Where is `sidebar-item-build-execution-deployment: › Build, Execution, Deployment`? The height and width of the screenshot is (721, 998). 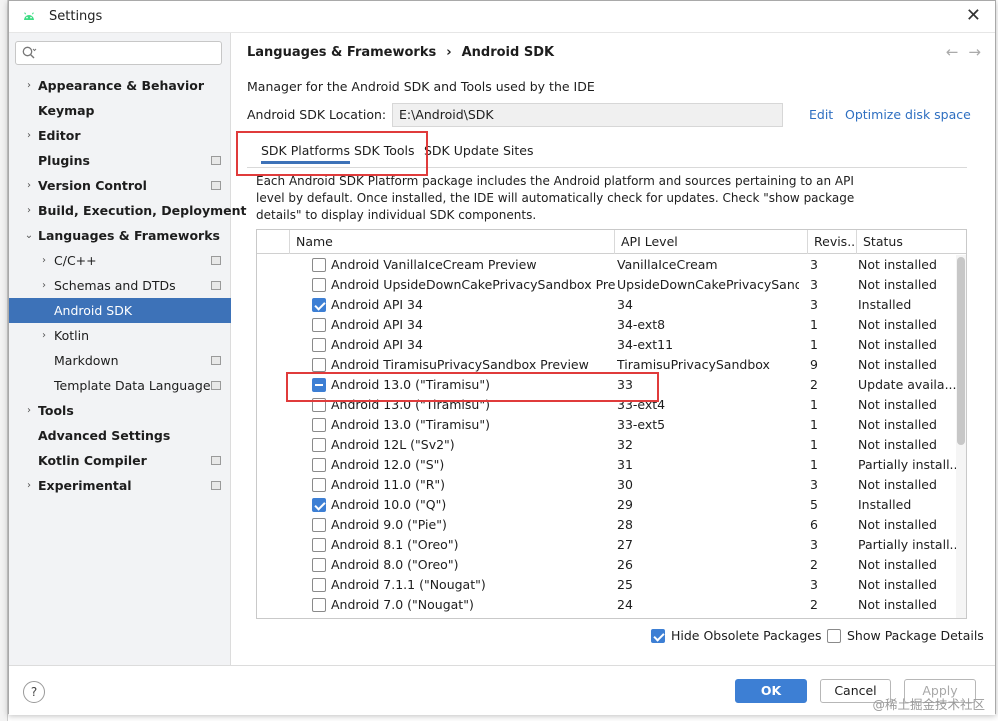 sidebar-item-build-execution-deployment: › Build, Execution, Deployment is located at coordinates (127, 210).